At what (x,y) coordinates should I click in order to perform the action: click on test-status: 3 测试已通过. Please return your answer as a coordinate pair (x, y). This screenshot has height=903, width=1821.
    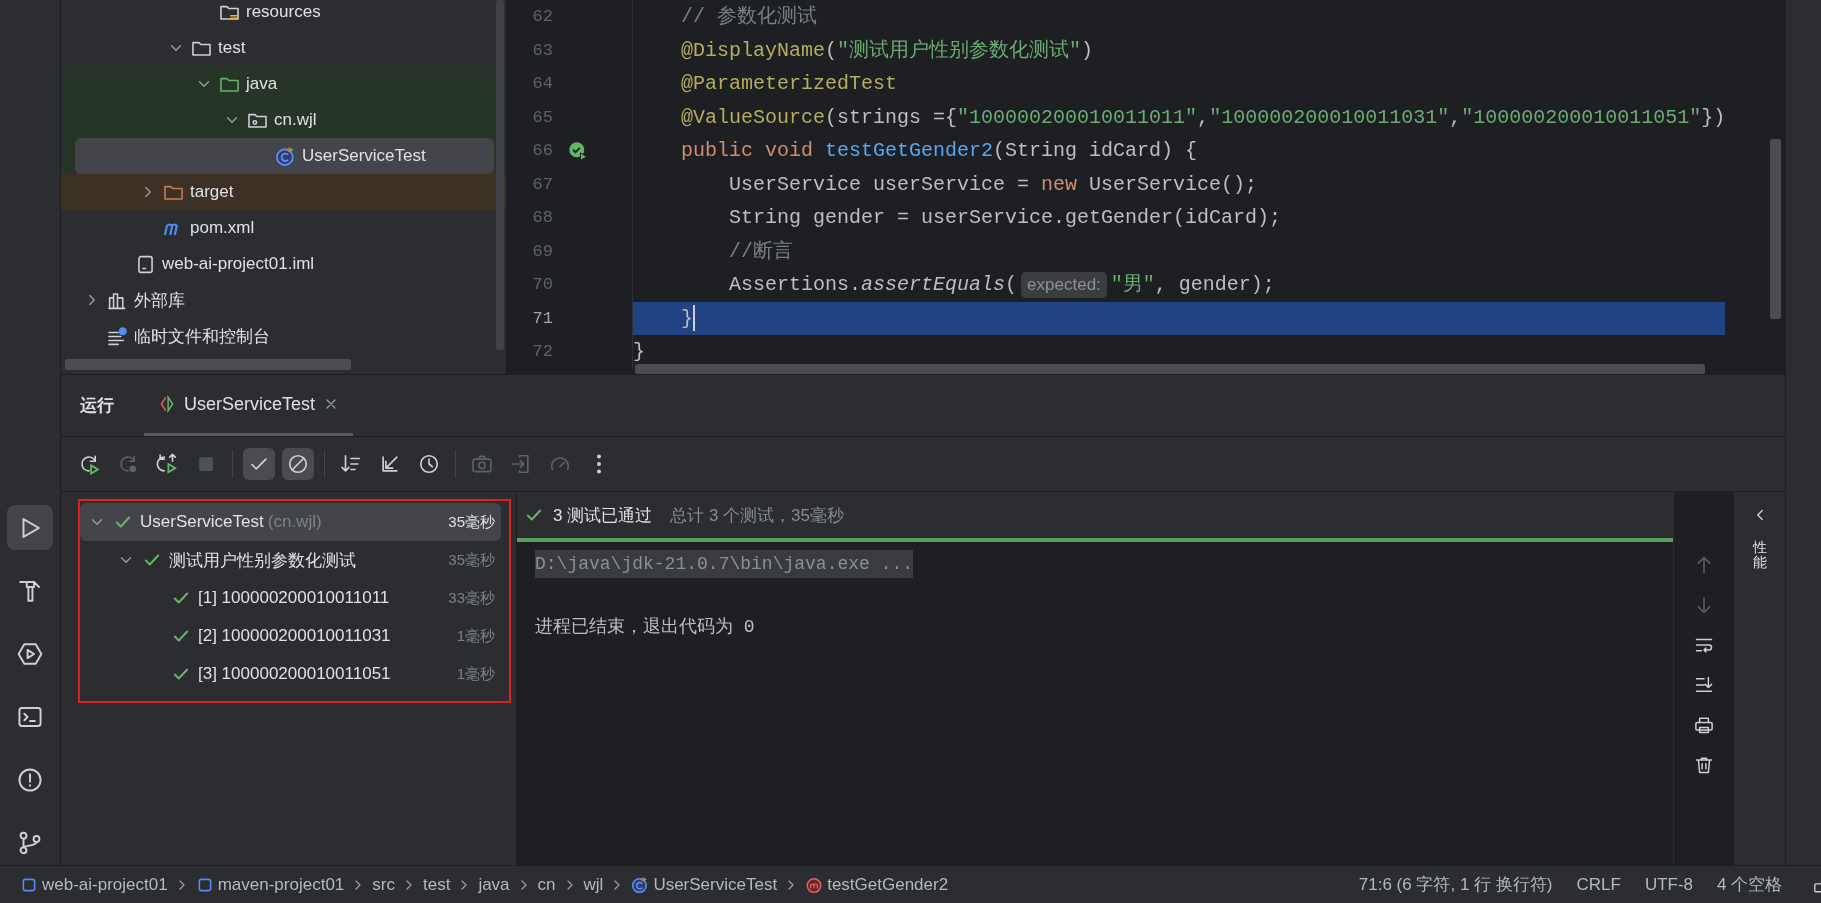
    Looking at the image, I should click on (603, 515).